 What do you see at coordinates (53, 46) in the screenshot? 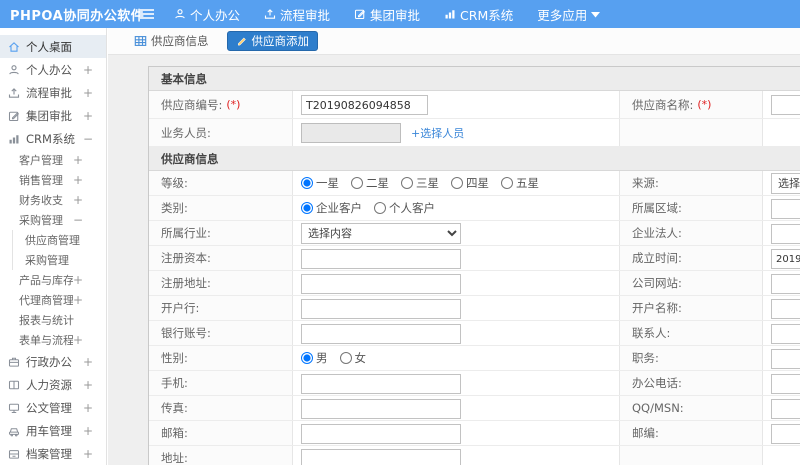
I see `sidebar-item-个人桌面: 个人桌面` at bounding box center [53, 46].